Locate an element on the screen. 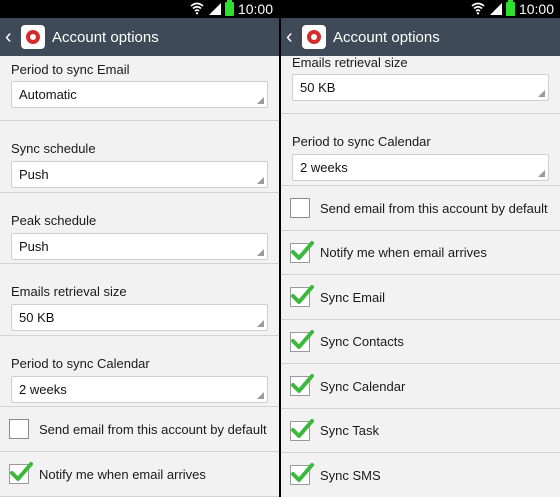 This screenshot has width=560, height=497. sync-contacts-row: Sync Contacts is located at coordinates (420, 342).